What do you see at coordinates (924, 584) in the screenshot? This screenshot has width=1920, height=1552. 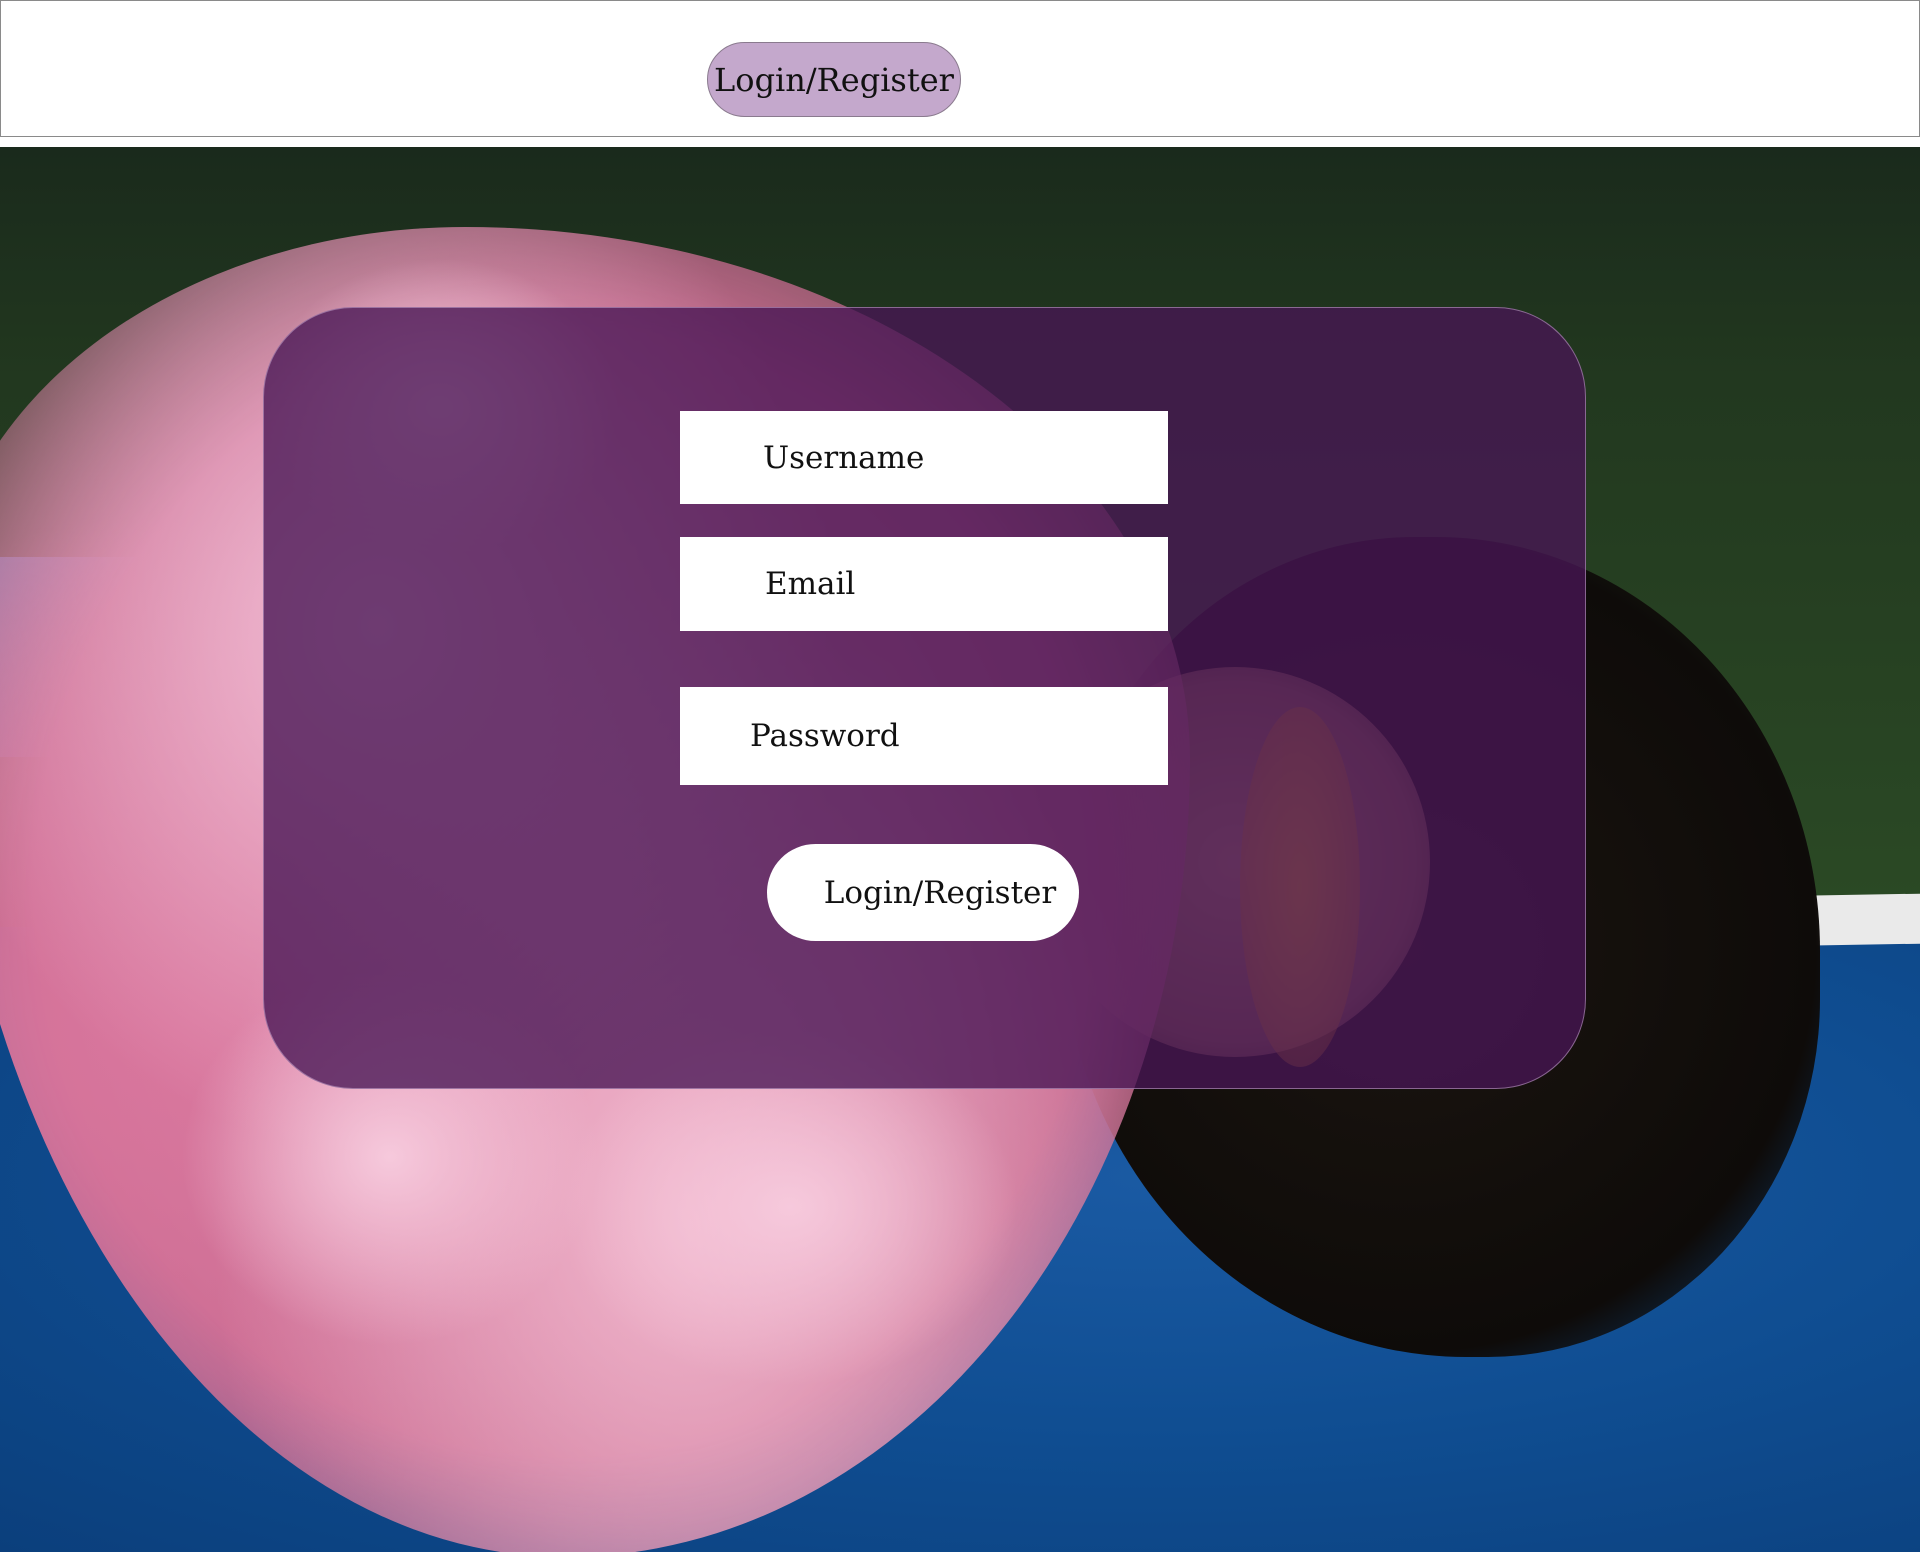 I see `email-field: Email` at bounding box center [924, 584].